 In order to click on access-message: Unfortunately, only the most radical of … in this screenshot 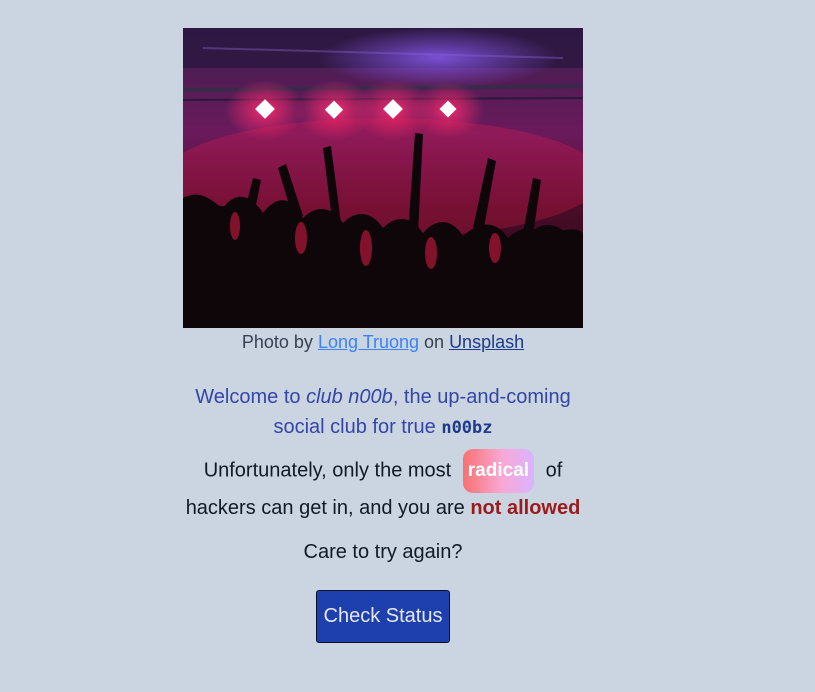, I will do `click(383, 486)`.